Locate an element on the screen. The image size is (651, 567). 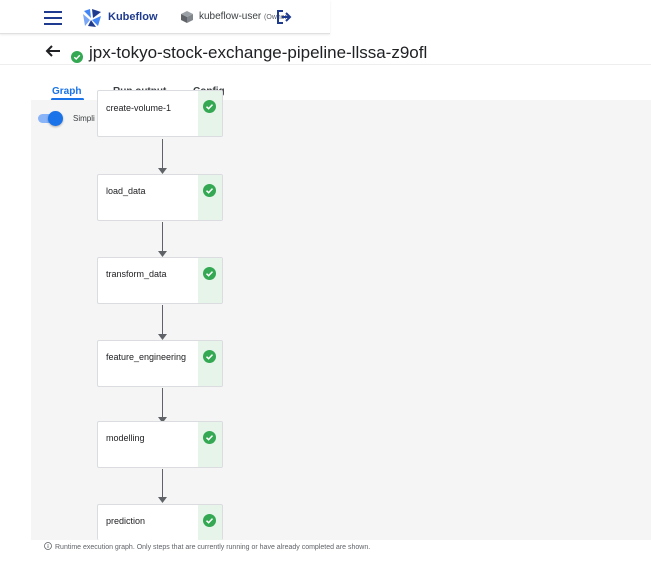
node-label: modelling is located at coordinates (125, 438).